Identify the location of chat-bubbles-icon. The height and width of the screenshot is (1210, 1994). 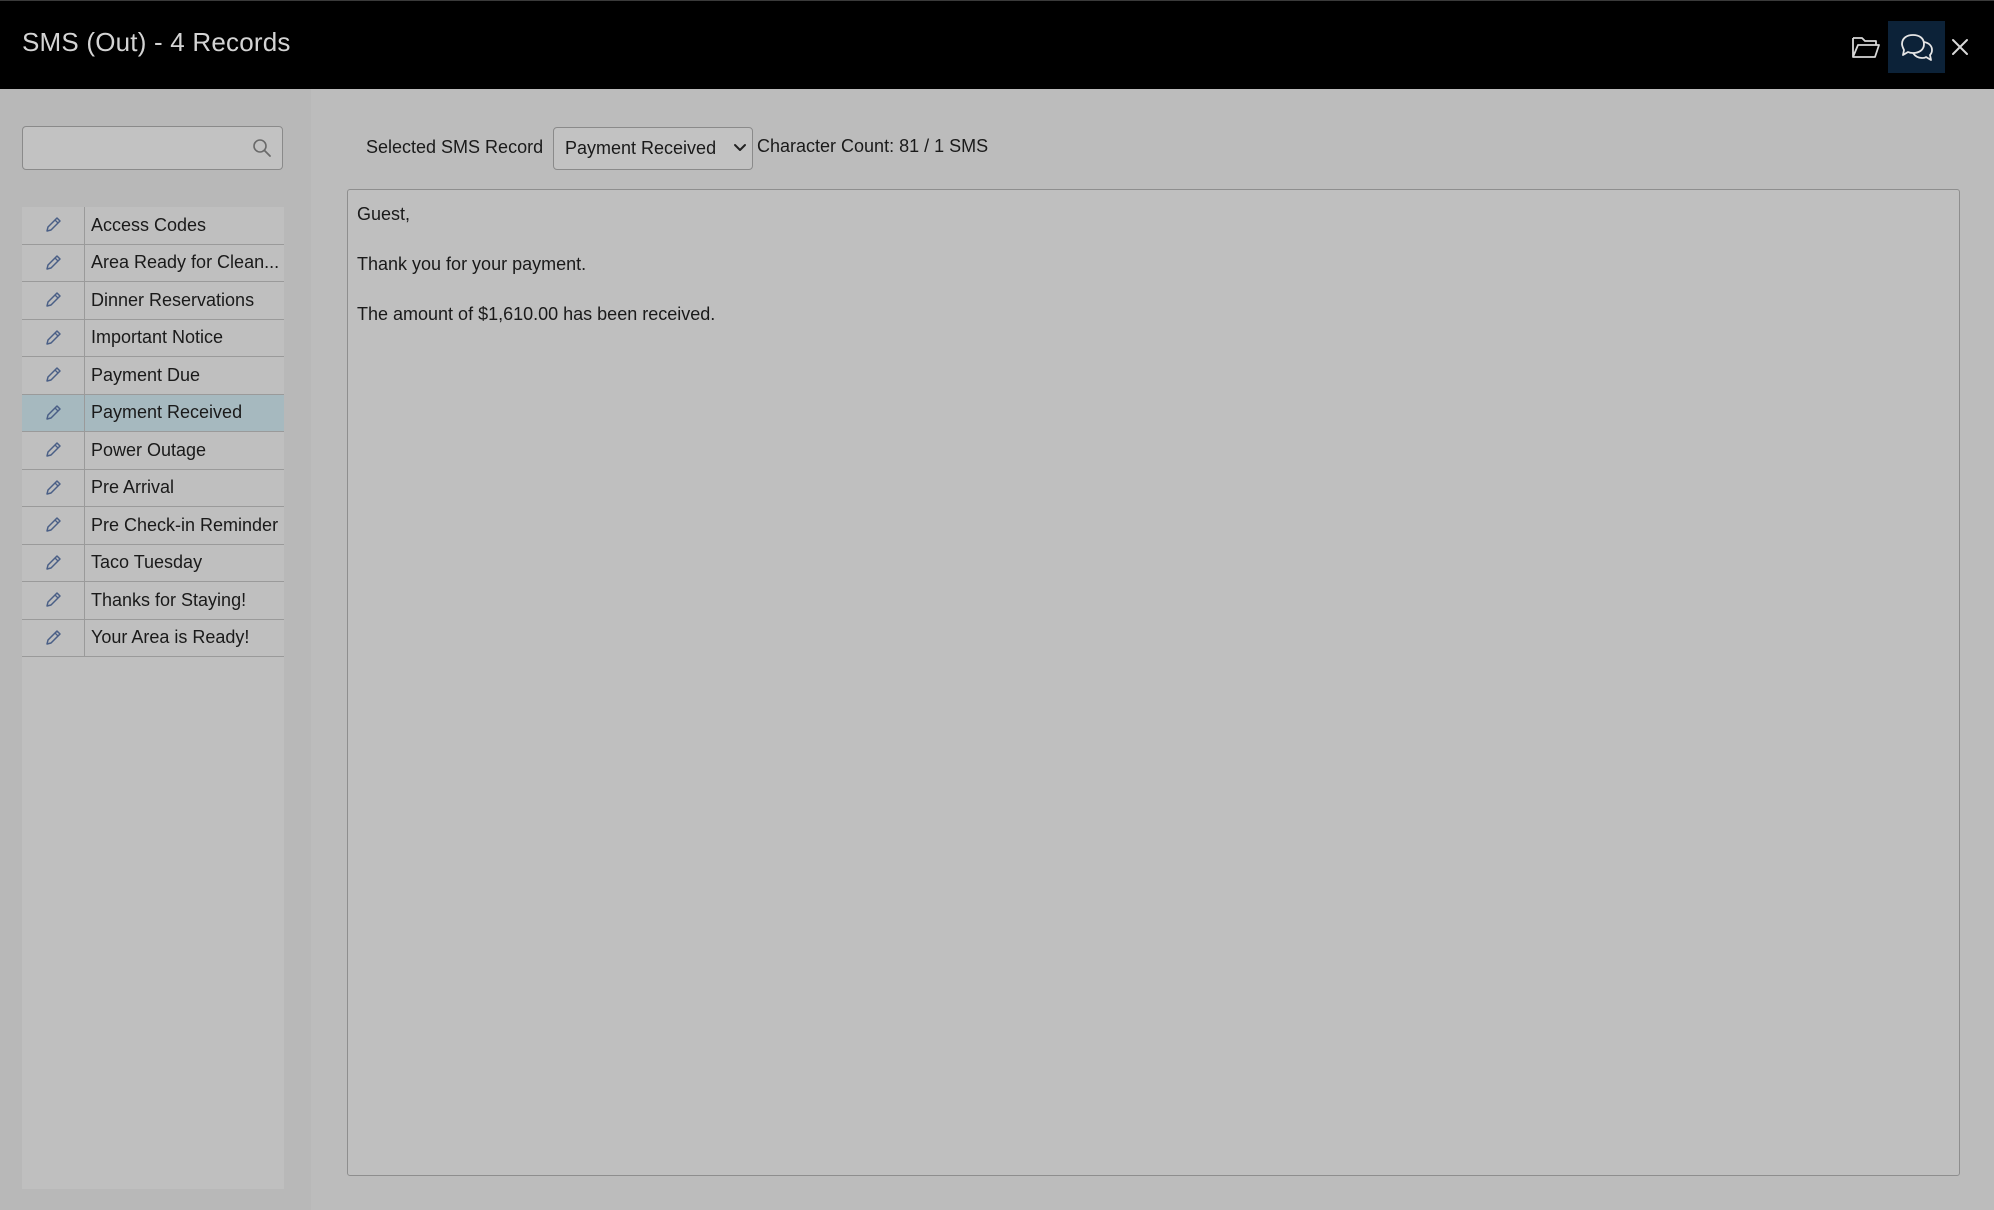
(1916, 47).